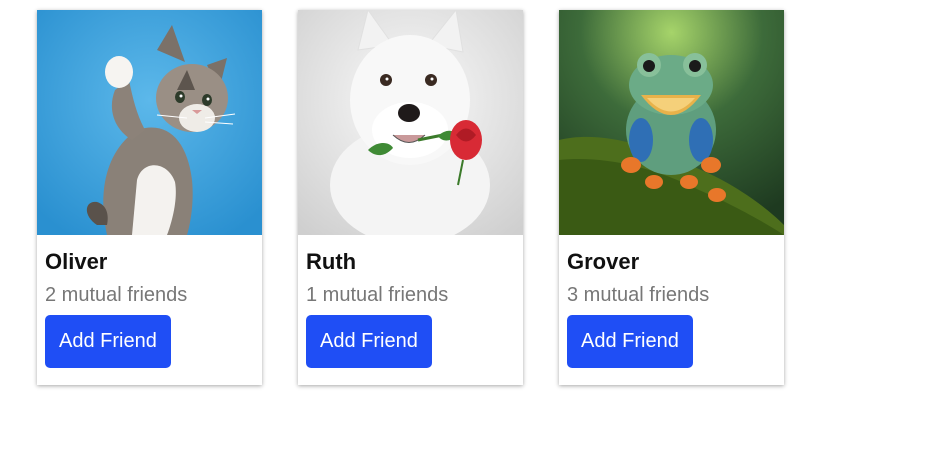 This screenshot has height=456, width=925. What do you see at coordinates (377, 295) in the screenshot?
I see `mutual-friends-count: 1 mutual friends` at bounding box center [377, 295].